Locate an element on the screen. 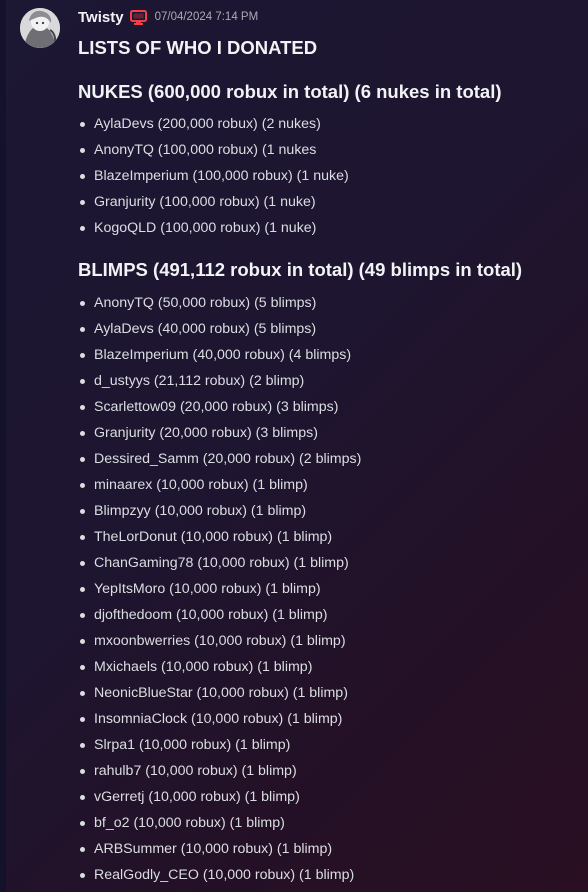 The image size is (588, 892). list-item: AylaDevs (40,000 robux) (5 blimps) is located at coordinates (328, 329).